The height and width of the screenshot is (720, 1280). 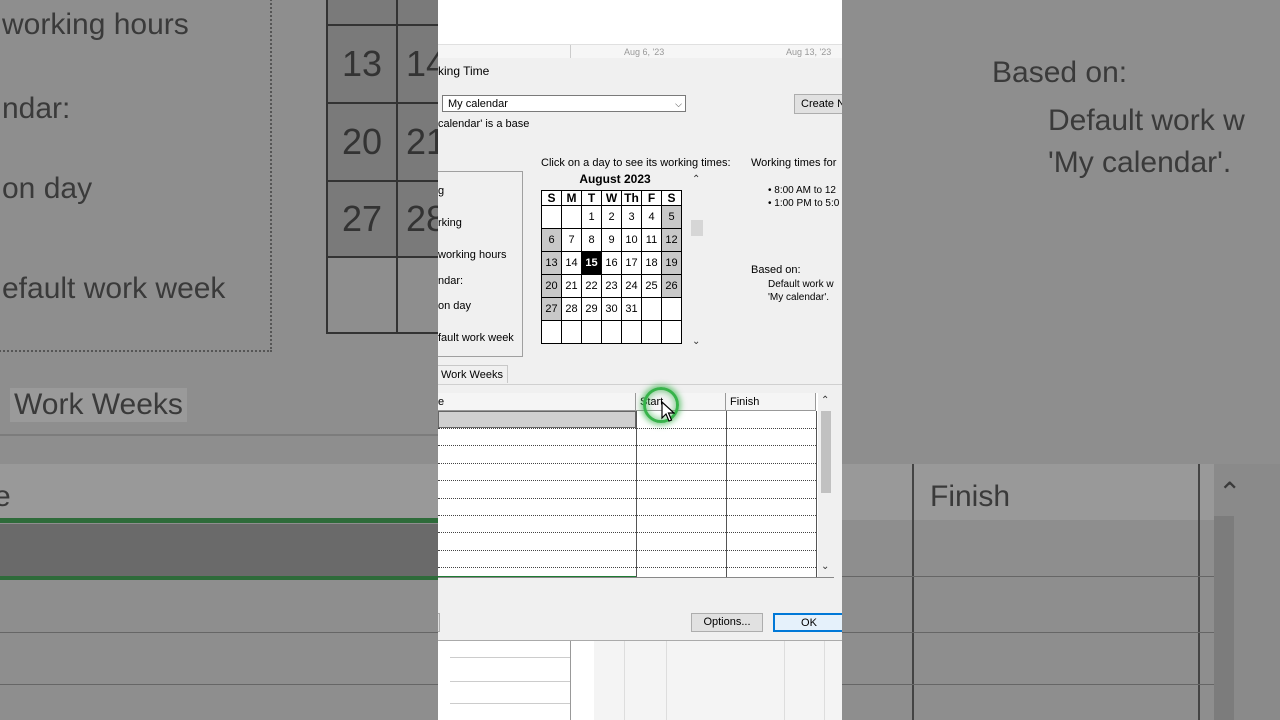 I want to click on bg-based-on-label: Based on:, so click(x=1060, y=72).